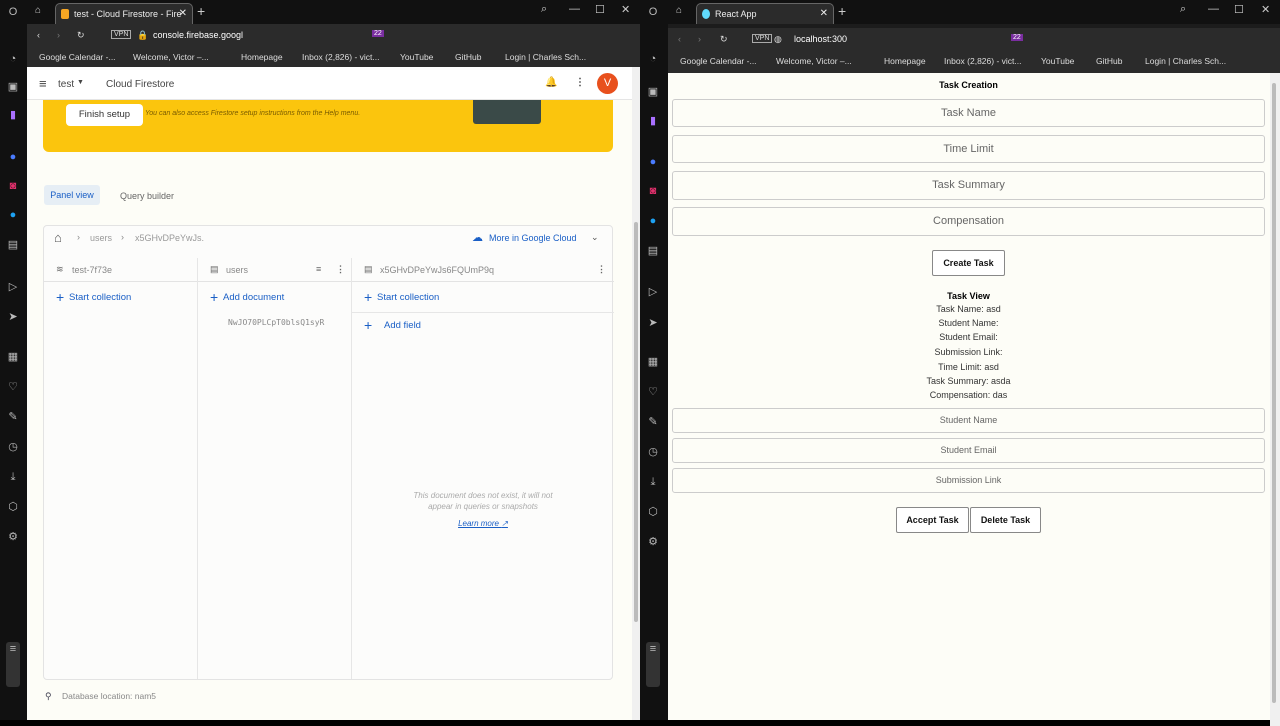 Image resolution: width=1280 pixels, height=726 pixels. I want to click on settings-icon: ⚙, so click(653, 542).